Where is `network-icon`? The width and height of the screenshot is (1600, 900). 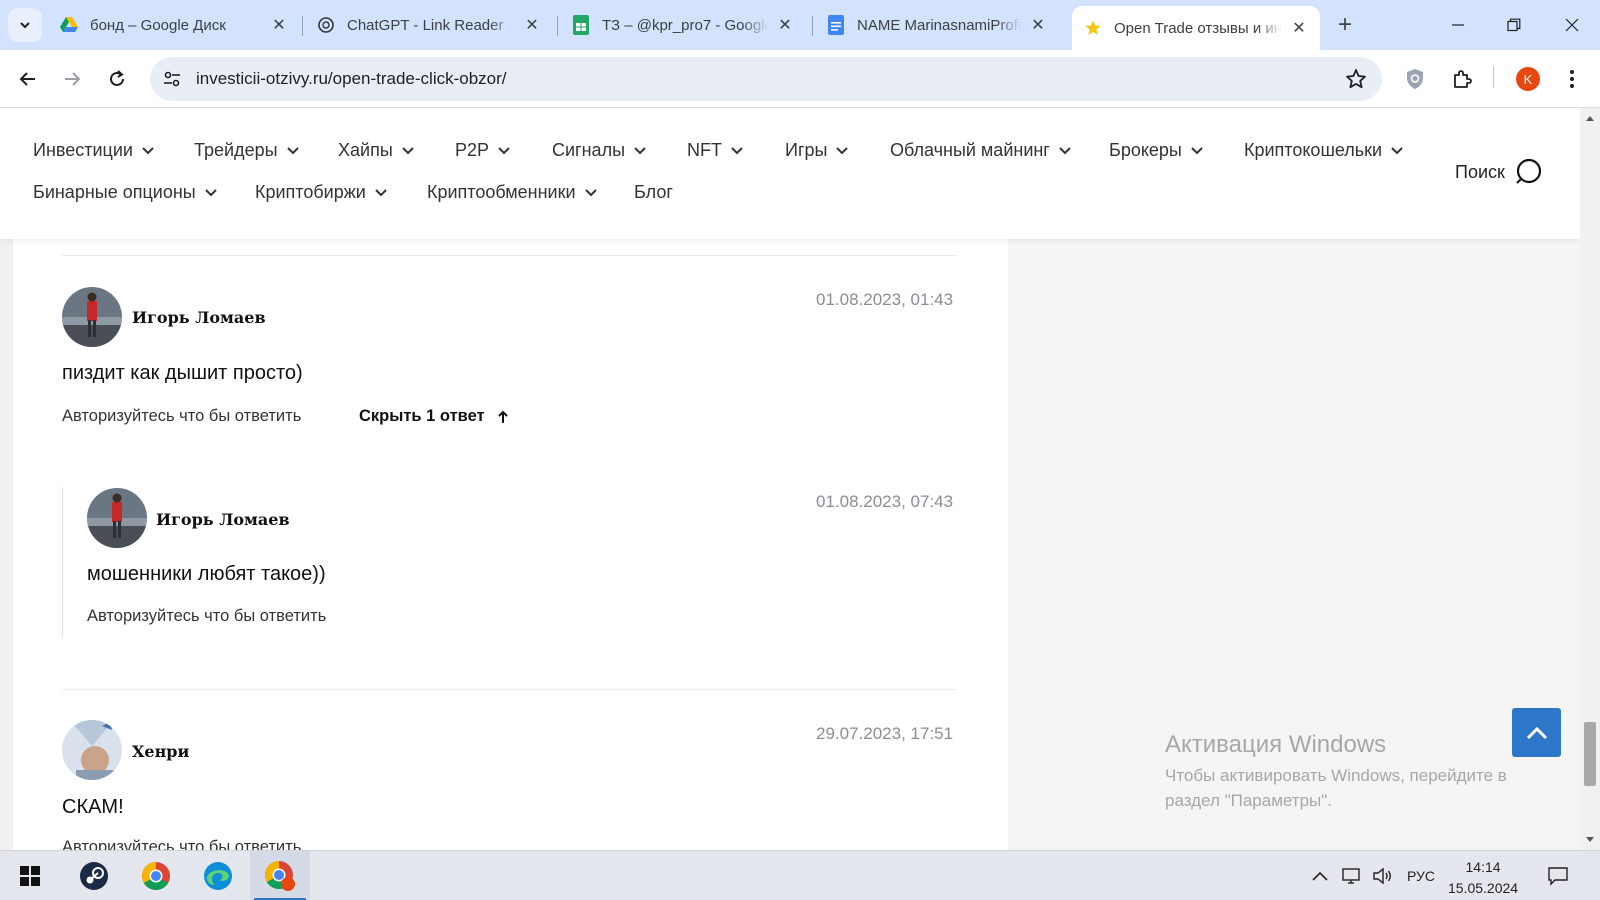
network-icon is located at coordinates (1353, 875).